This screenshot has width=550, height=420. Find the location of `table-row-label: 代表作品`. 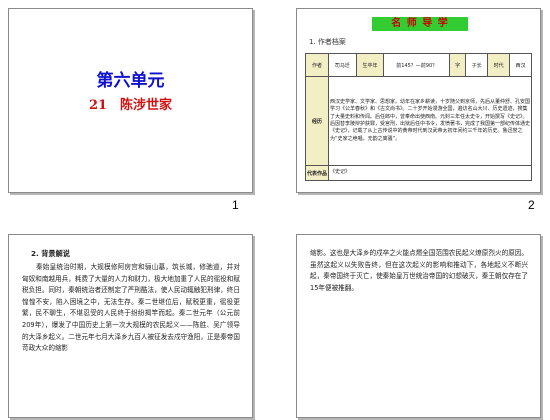

table-row-label: 代表作品 is located at coordinates (317, 173).